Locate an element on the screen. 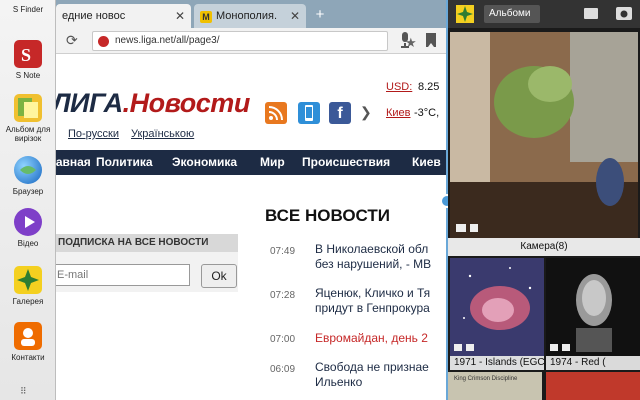 The image size is (640, 400). email-field: E-mail is located at coordinates (123, 275).